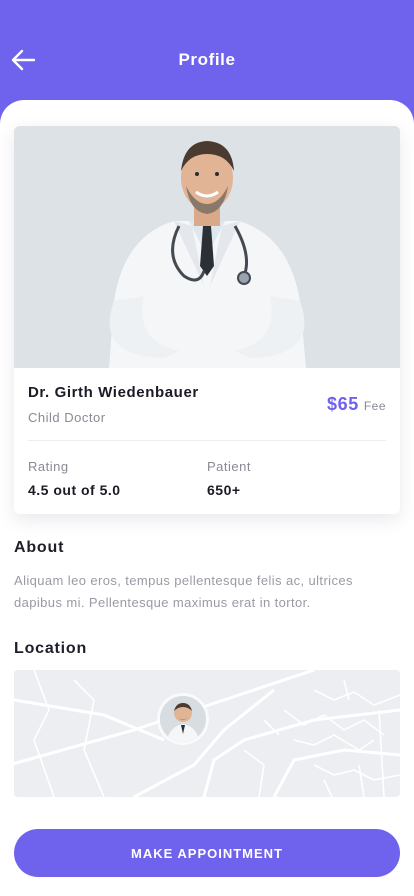 The width and height of the screenshot is (414, 896). Describe the element at coordinates (113, 392) in the screenshot. I see `doctor-name: Dr. Girth Wiedenbauer` at that location.